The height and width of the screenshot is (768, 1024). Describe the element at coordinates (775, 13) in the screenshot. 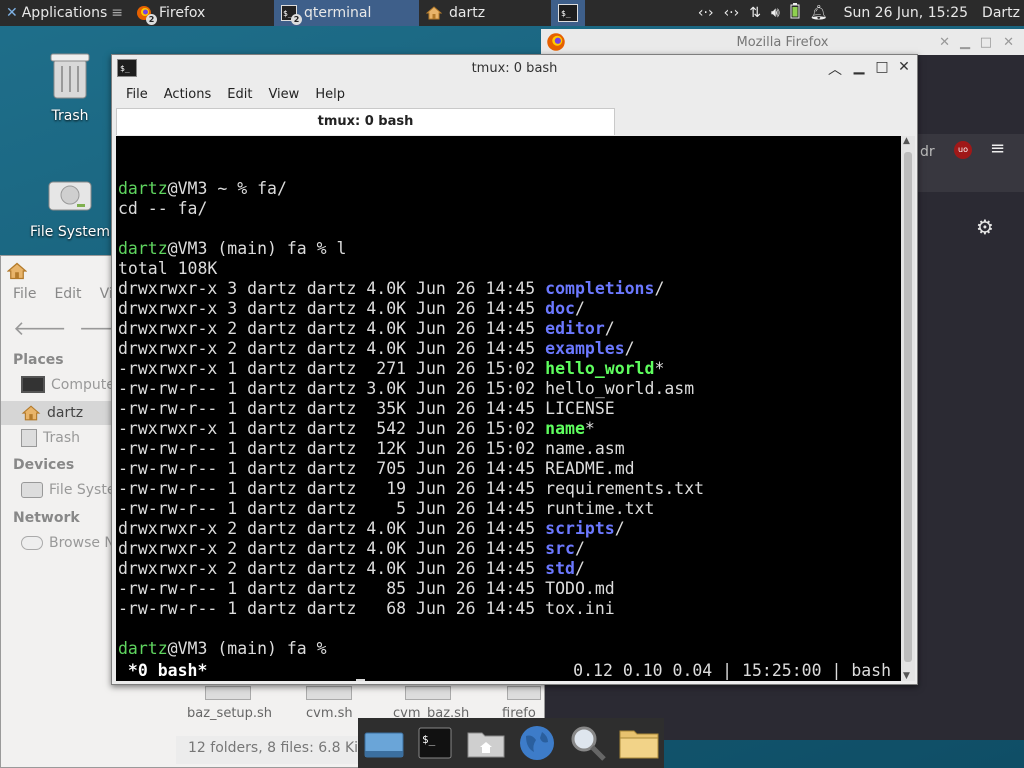

I see `volume-icon: 🔊︎` at that location.